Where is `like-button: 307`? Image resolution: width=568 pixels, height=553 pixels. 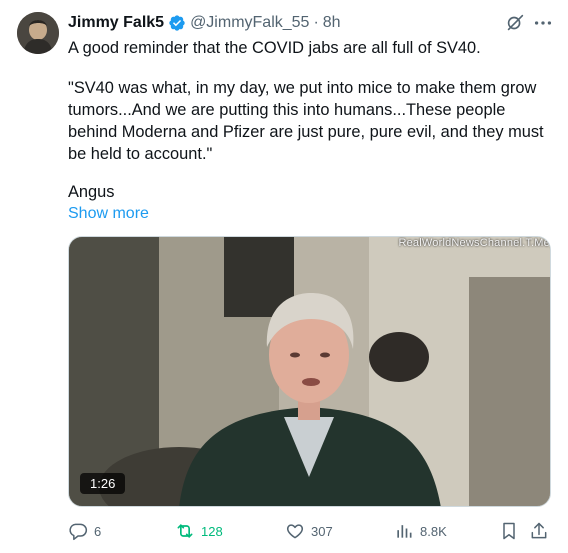
like-button: 307 is located at coordinates (309, 531).